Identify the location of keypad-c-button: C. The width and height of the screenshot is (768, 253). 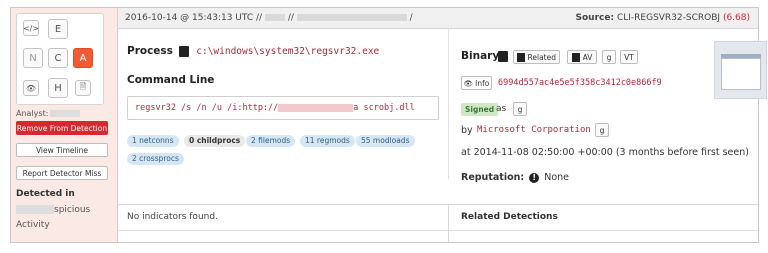
(58, 58).